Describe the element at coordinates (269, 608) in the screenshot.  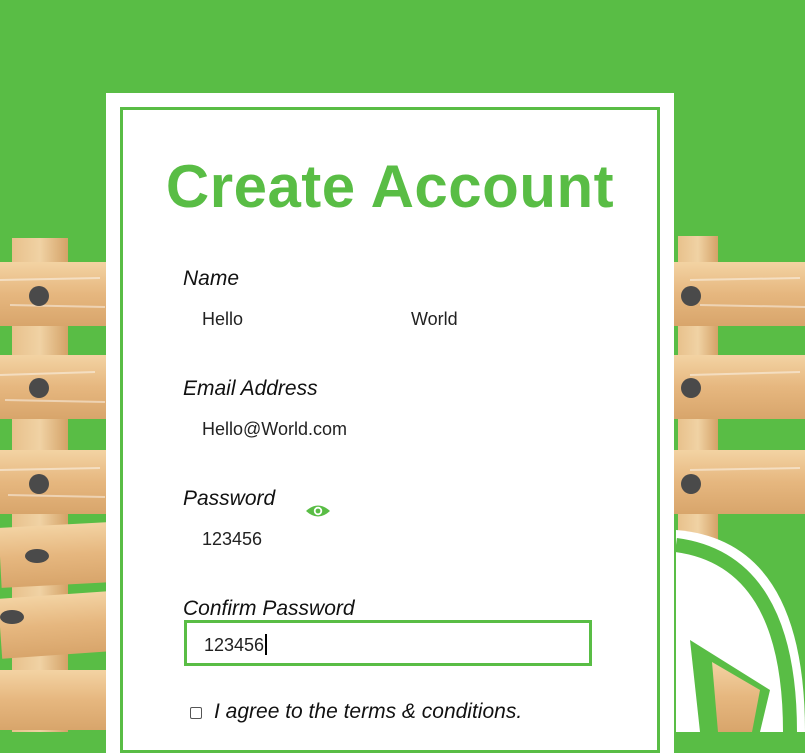
I see `confirm-password-label: Confirm Password` at that location.